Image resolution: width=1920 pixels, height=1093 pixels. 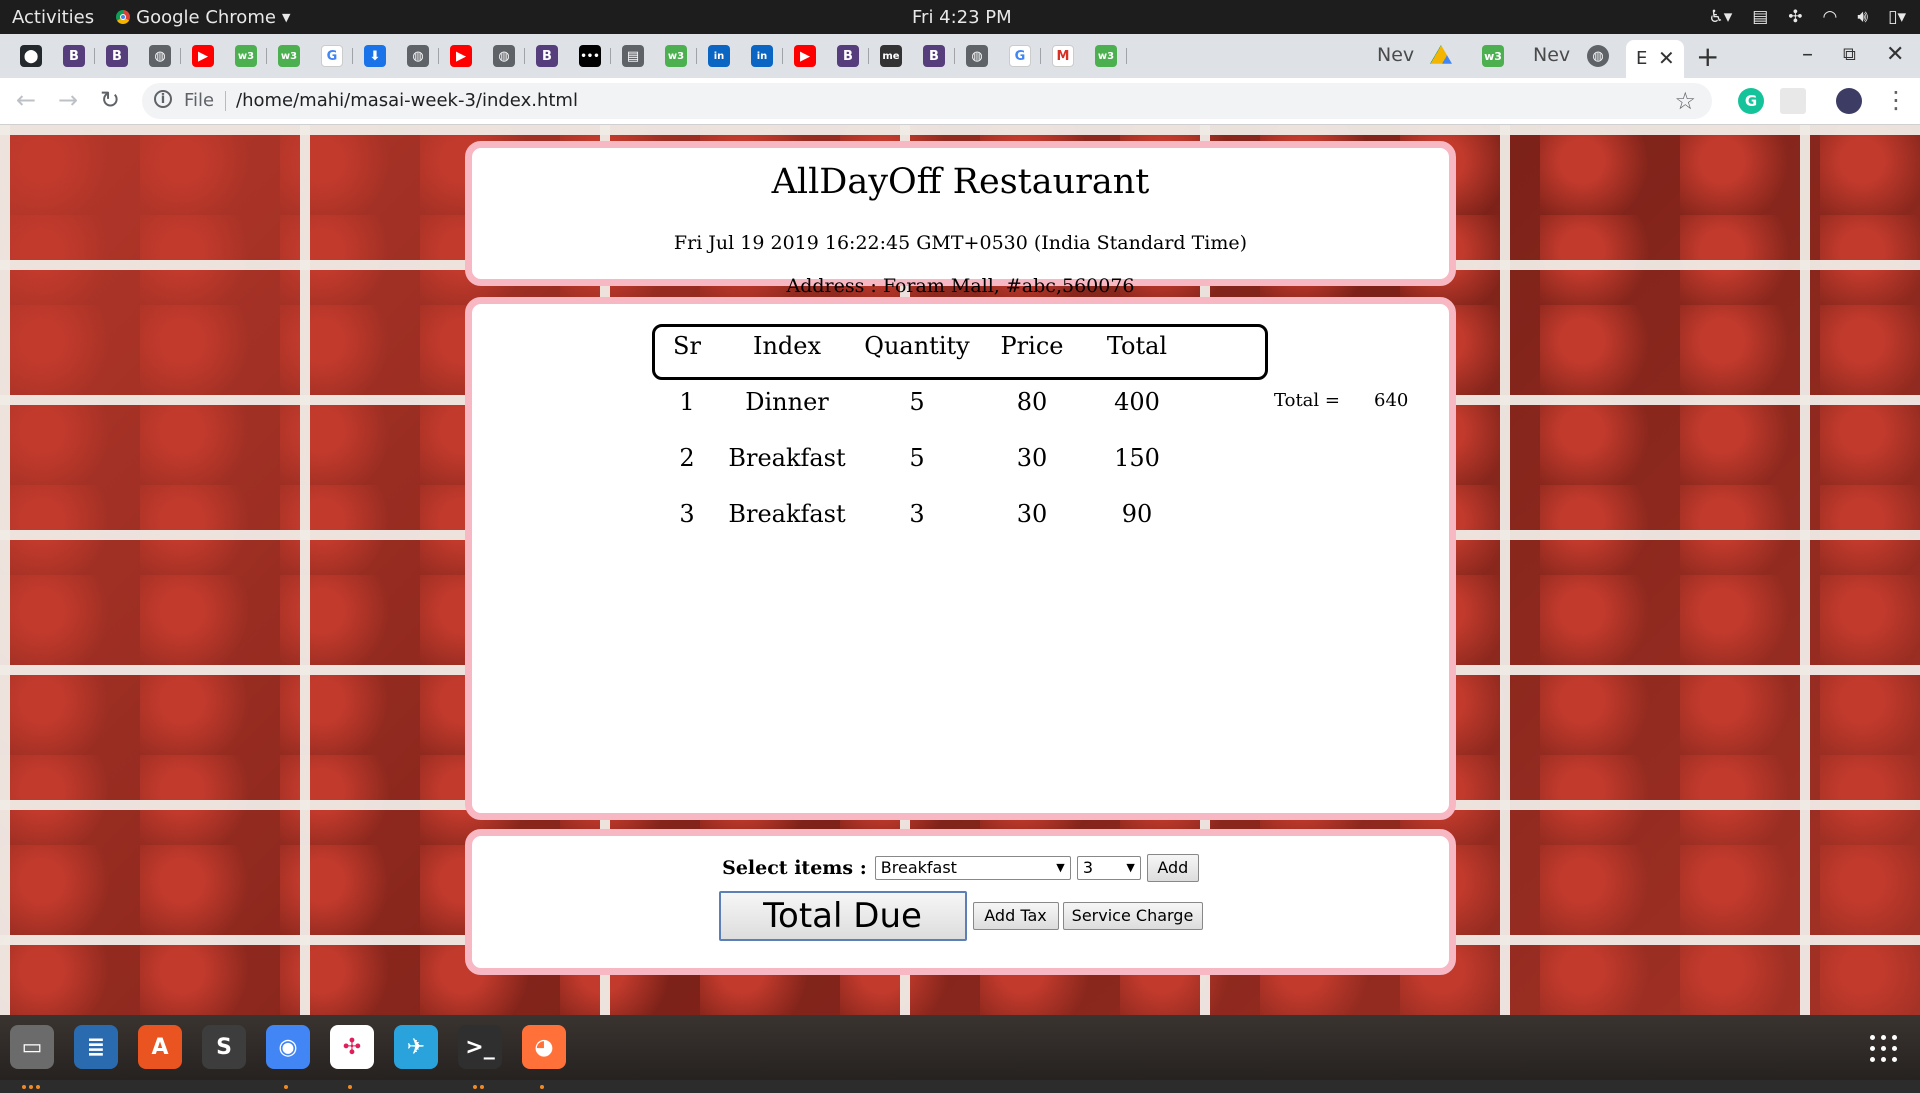 What do you see at coordinates (1063, 56) in the screenshot?
I see `gmail-icon: M` at bounding box center [1063, 56].